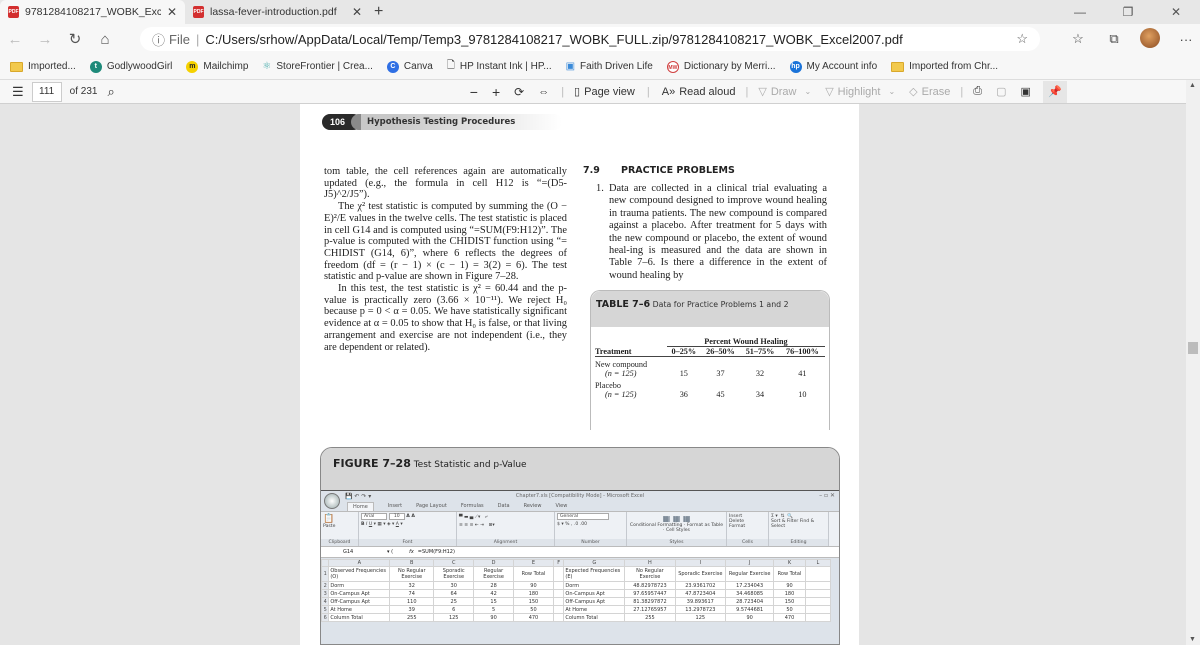  I want to click on worksheet-cell: 470, so click(789, 617).